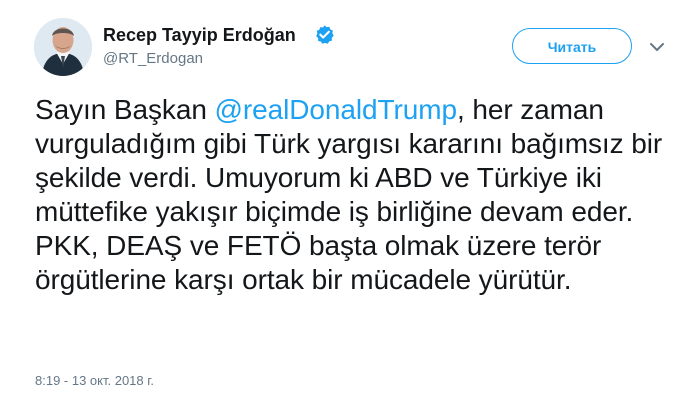 The width and height of the screenshot is (698, 400). What do you see at coordinates (94, 381) in the screenshot?
I see `tweet-timestamp: 8:19 - 13 окт. 2018 г.` at bounding box center [94, 381].